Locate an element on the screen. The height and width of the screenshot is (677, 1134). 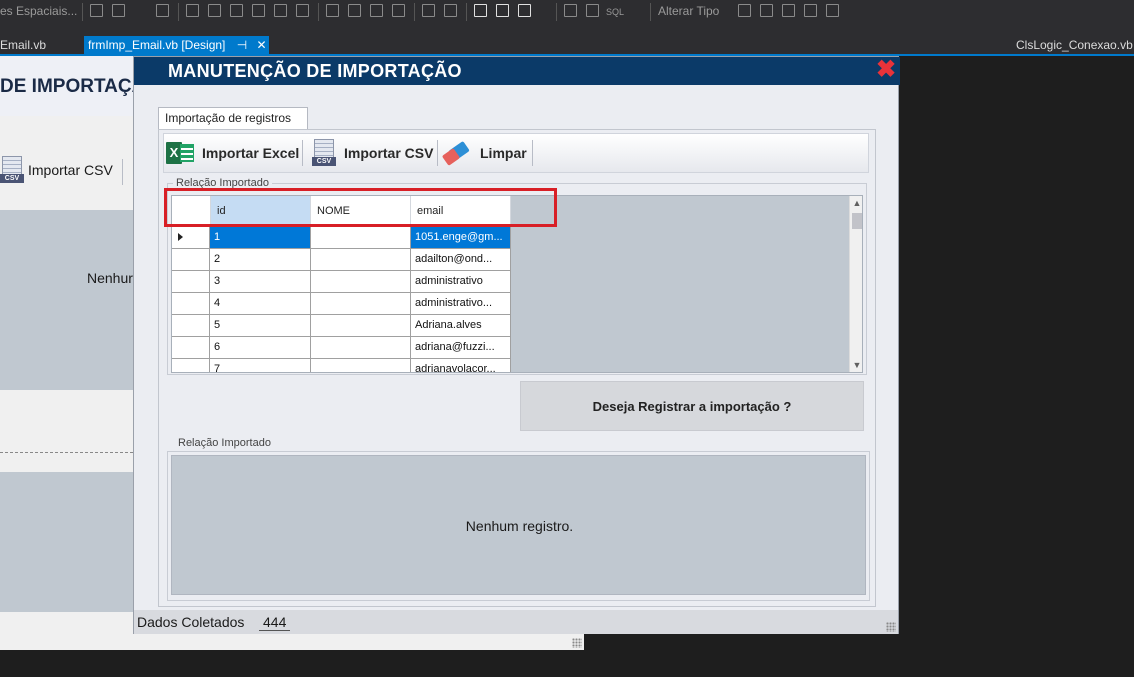
import-result-grid: Nenhum registro. is located at coordinates (518, 525).